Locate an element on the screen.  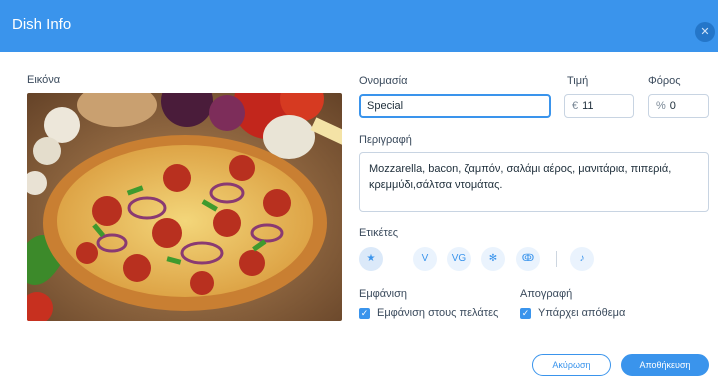
tax-value: 0 is located at coordinates (672, 106).